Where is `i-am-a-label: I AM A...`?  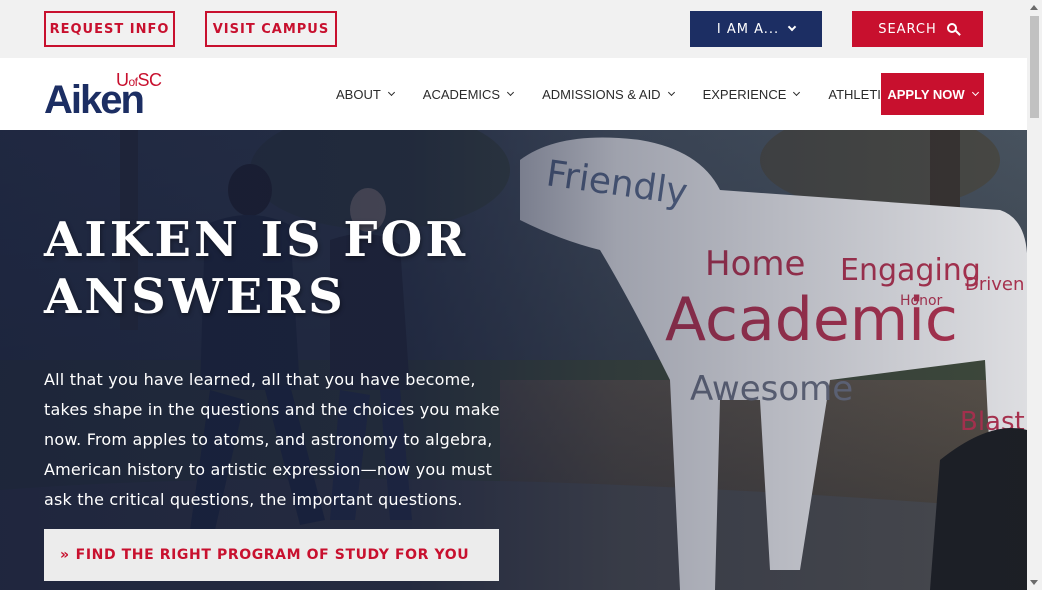 i-am-a-label: I AM A... is located at coordinates (748, 29).